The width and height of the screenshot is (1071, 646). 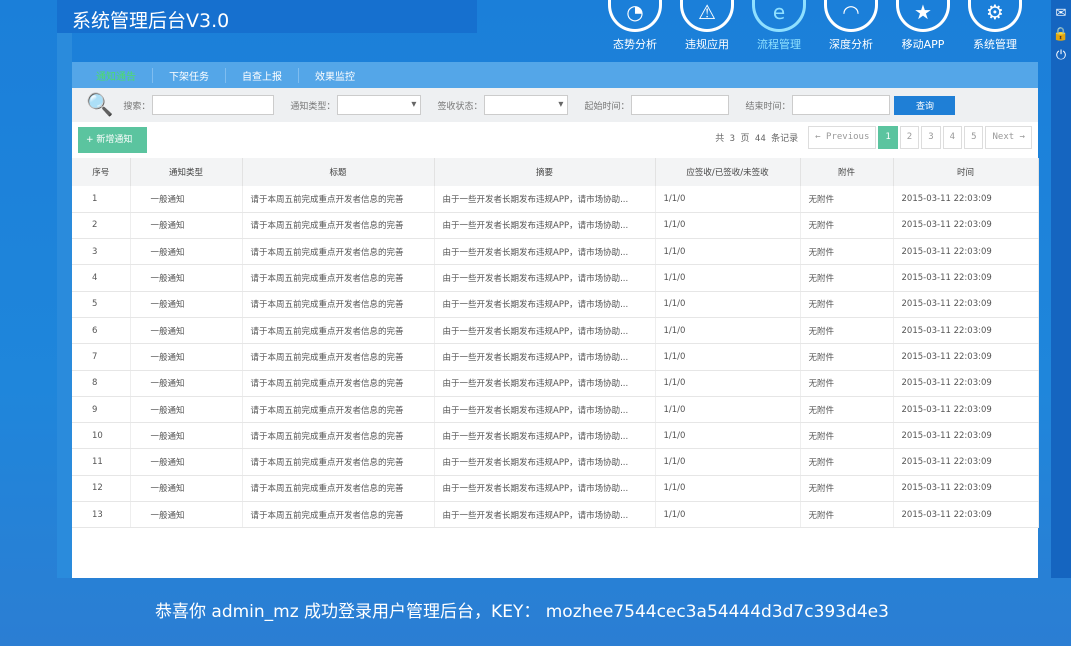 I want to click on nav-item-0: ◔ 态势分析, so click(x=635, y=26).